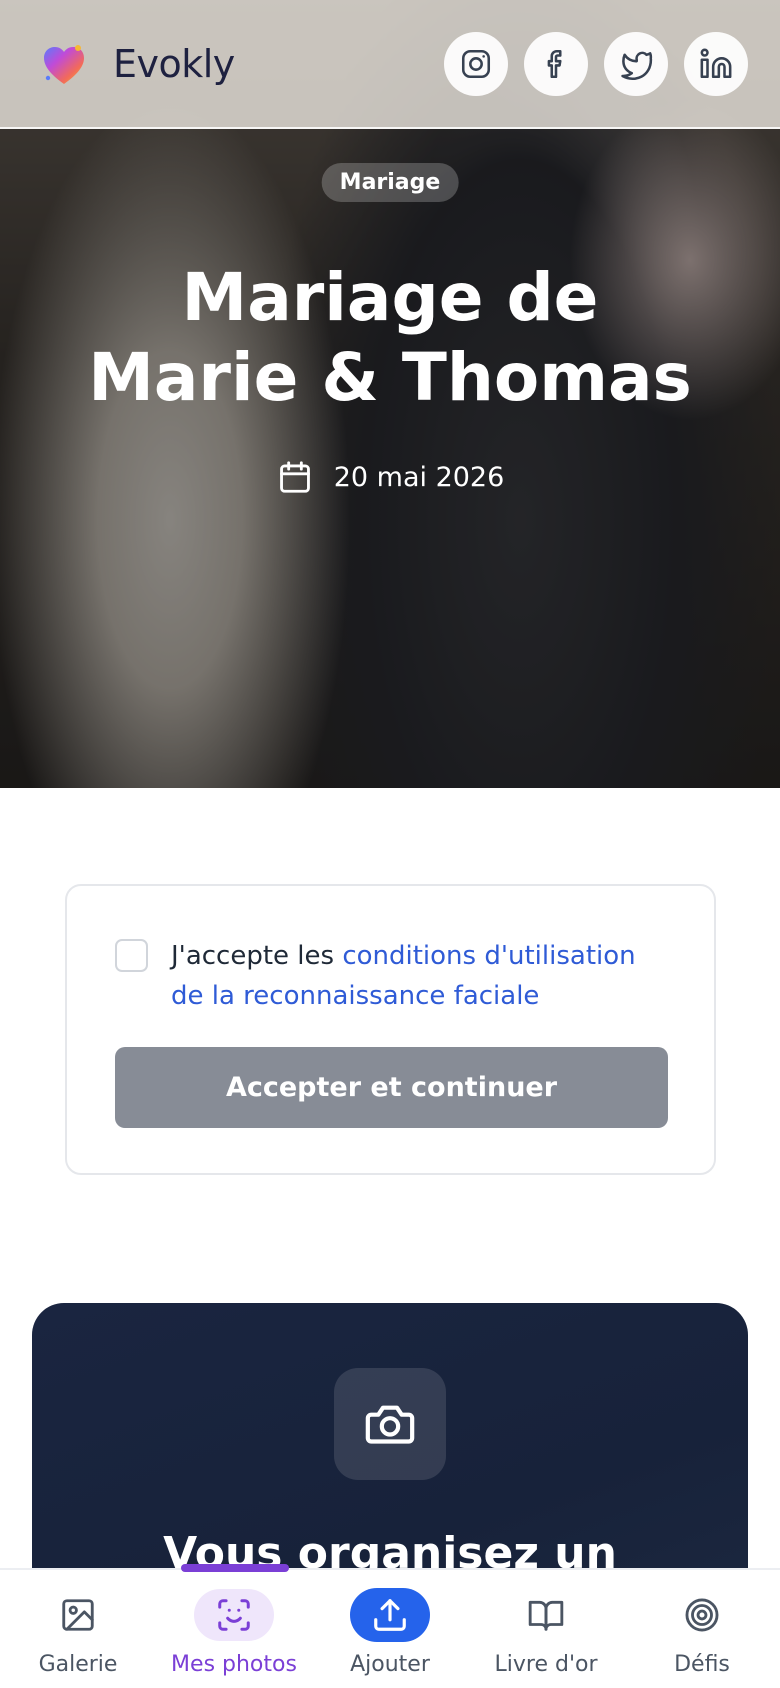 The height and width of the screenshot is (1688, 780). What do you see at coordinates (419, 477) in the screenshot?
I see `event-date-text: 20 mai 2026` at bounding box center [419, 477].